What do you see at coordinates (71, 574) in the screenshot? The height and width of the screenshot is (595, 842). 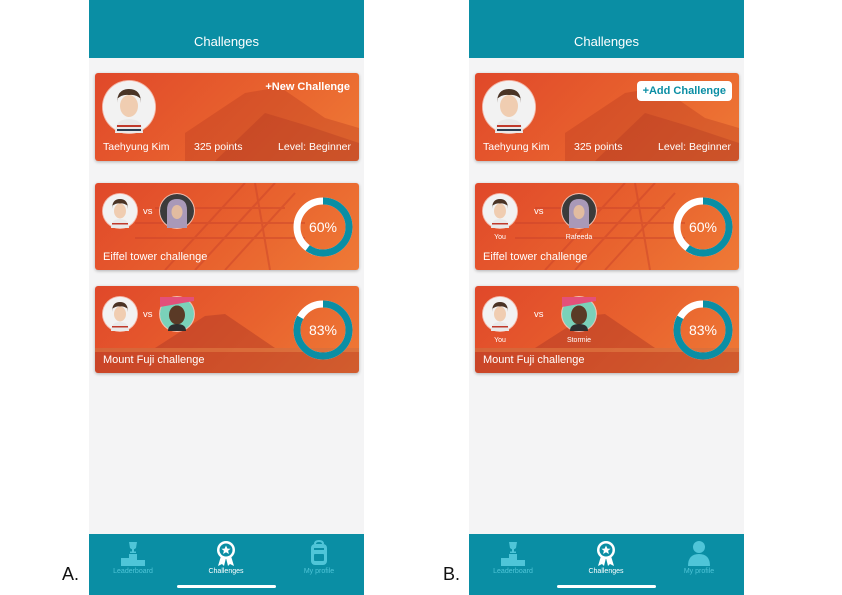 I see `variant-label-a: A.` at bounding box center [71, 574].